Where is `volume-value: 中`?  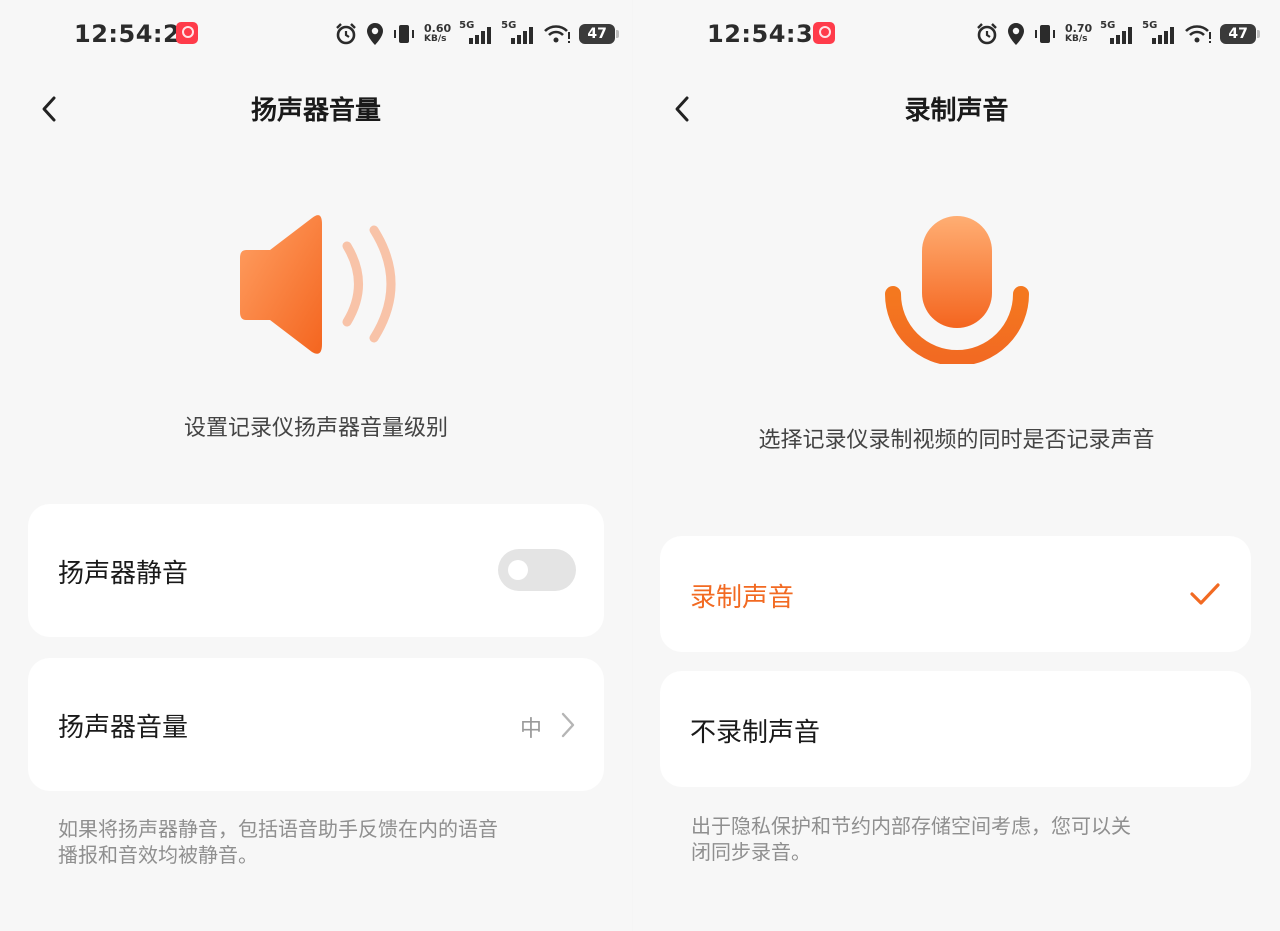 volume-value: 中 is located at coordinates (530, 729).